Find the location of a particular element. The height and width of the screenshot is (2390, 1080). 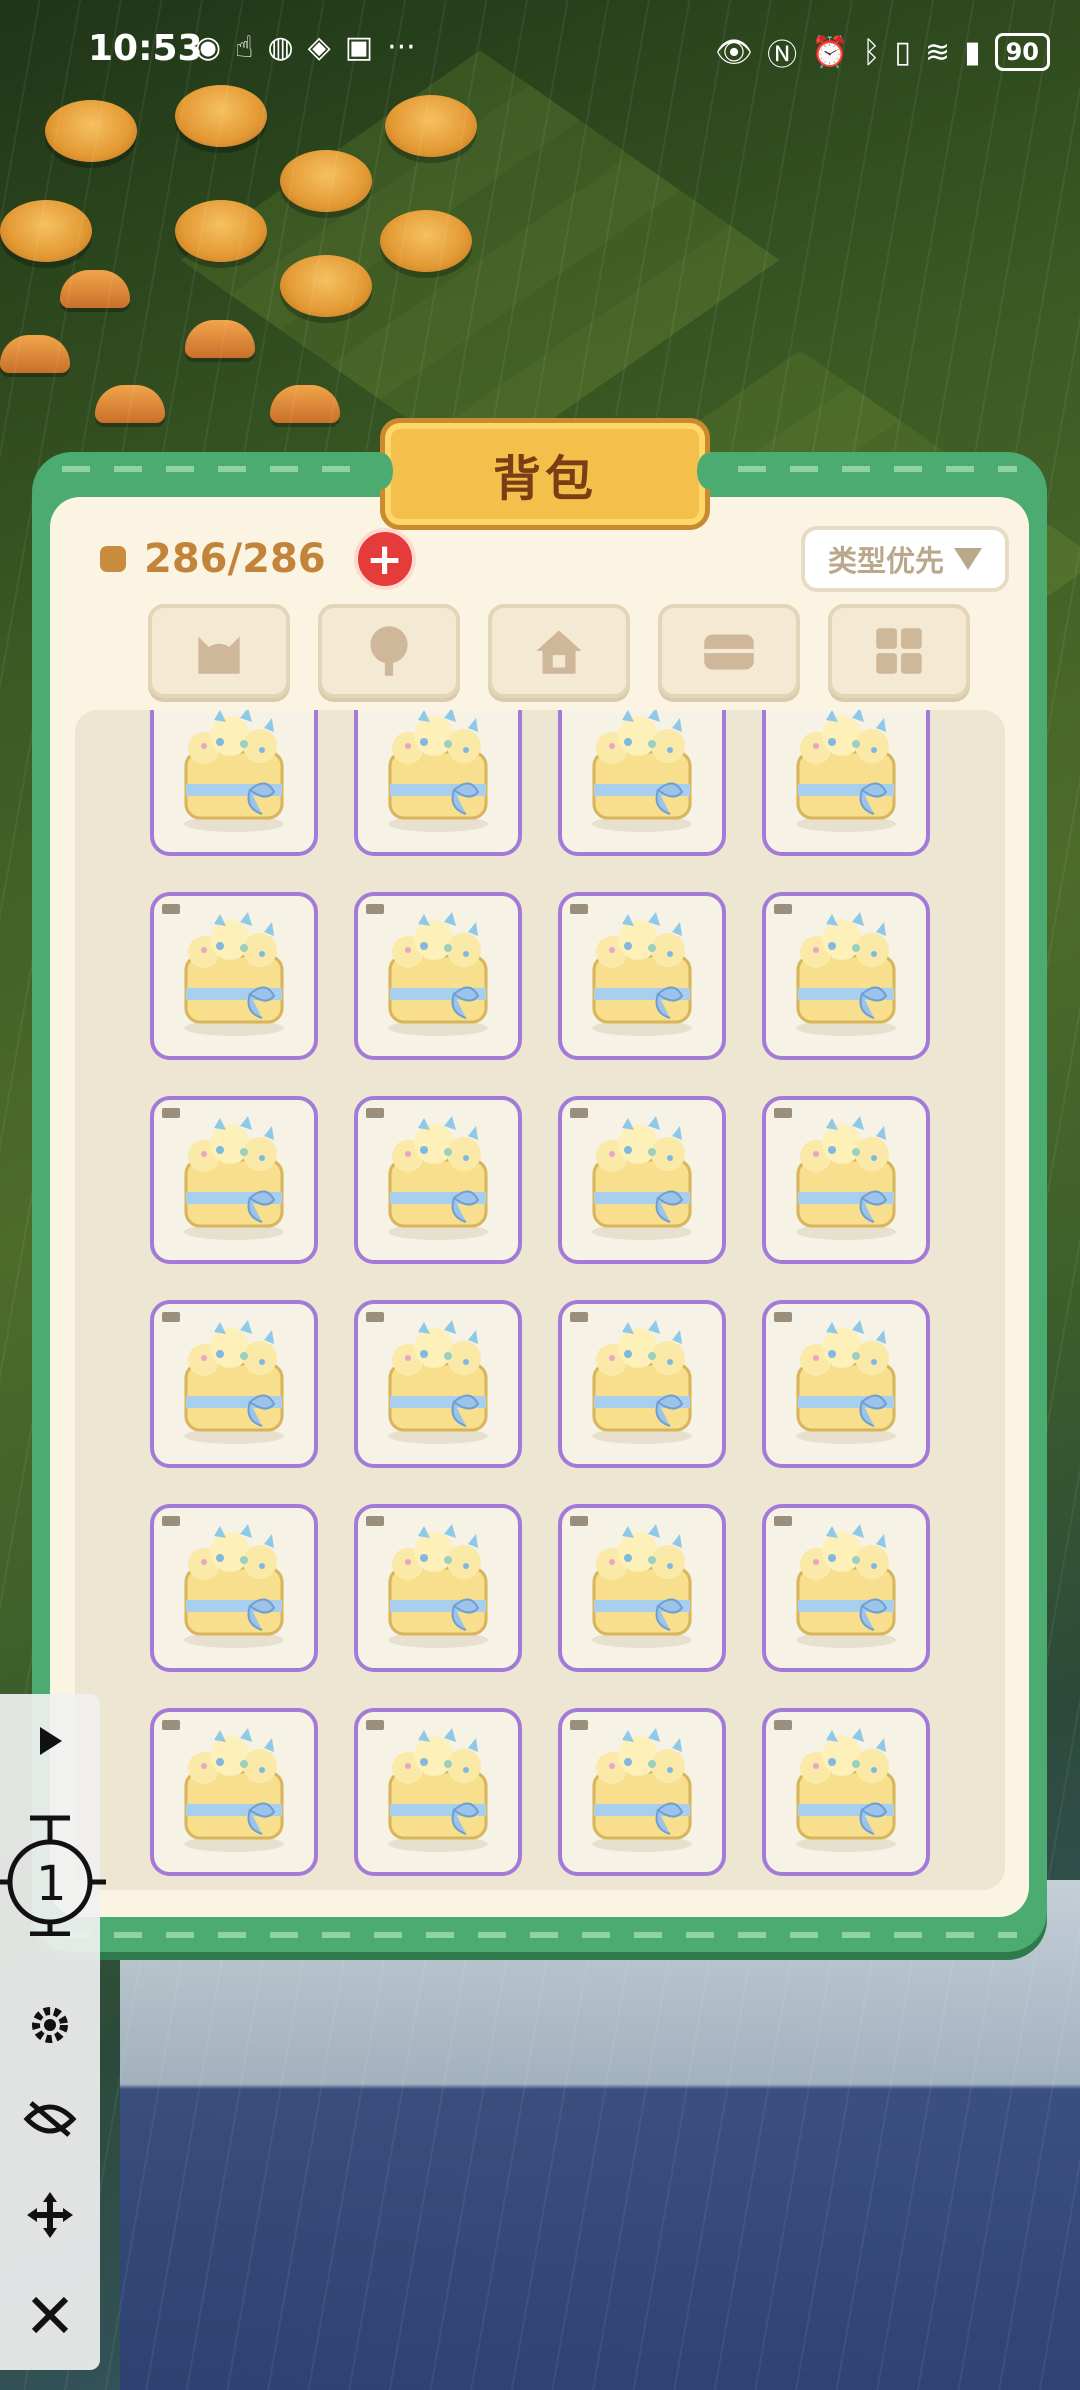

close-icon is located at coordinates (50, 2315).